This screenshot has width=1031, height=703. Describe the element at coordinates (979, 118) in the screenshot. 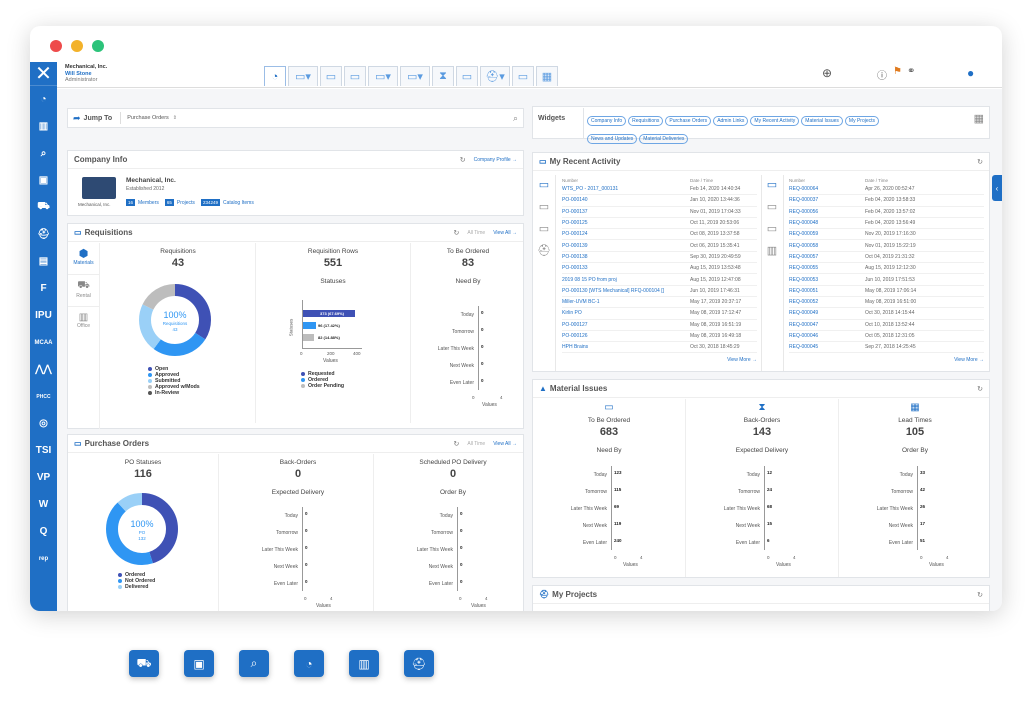

I see `grid-view-icon: ▦` at that location.